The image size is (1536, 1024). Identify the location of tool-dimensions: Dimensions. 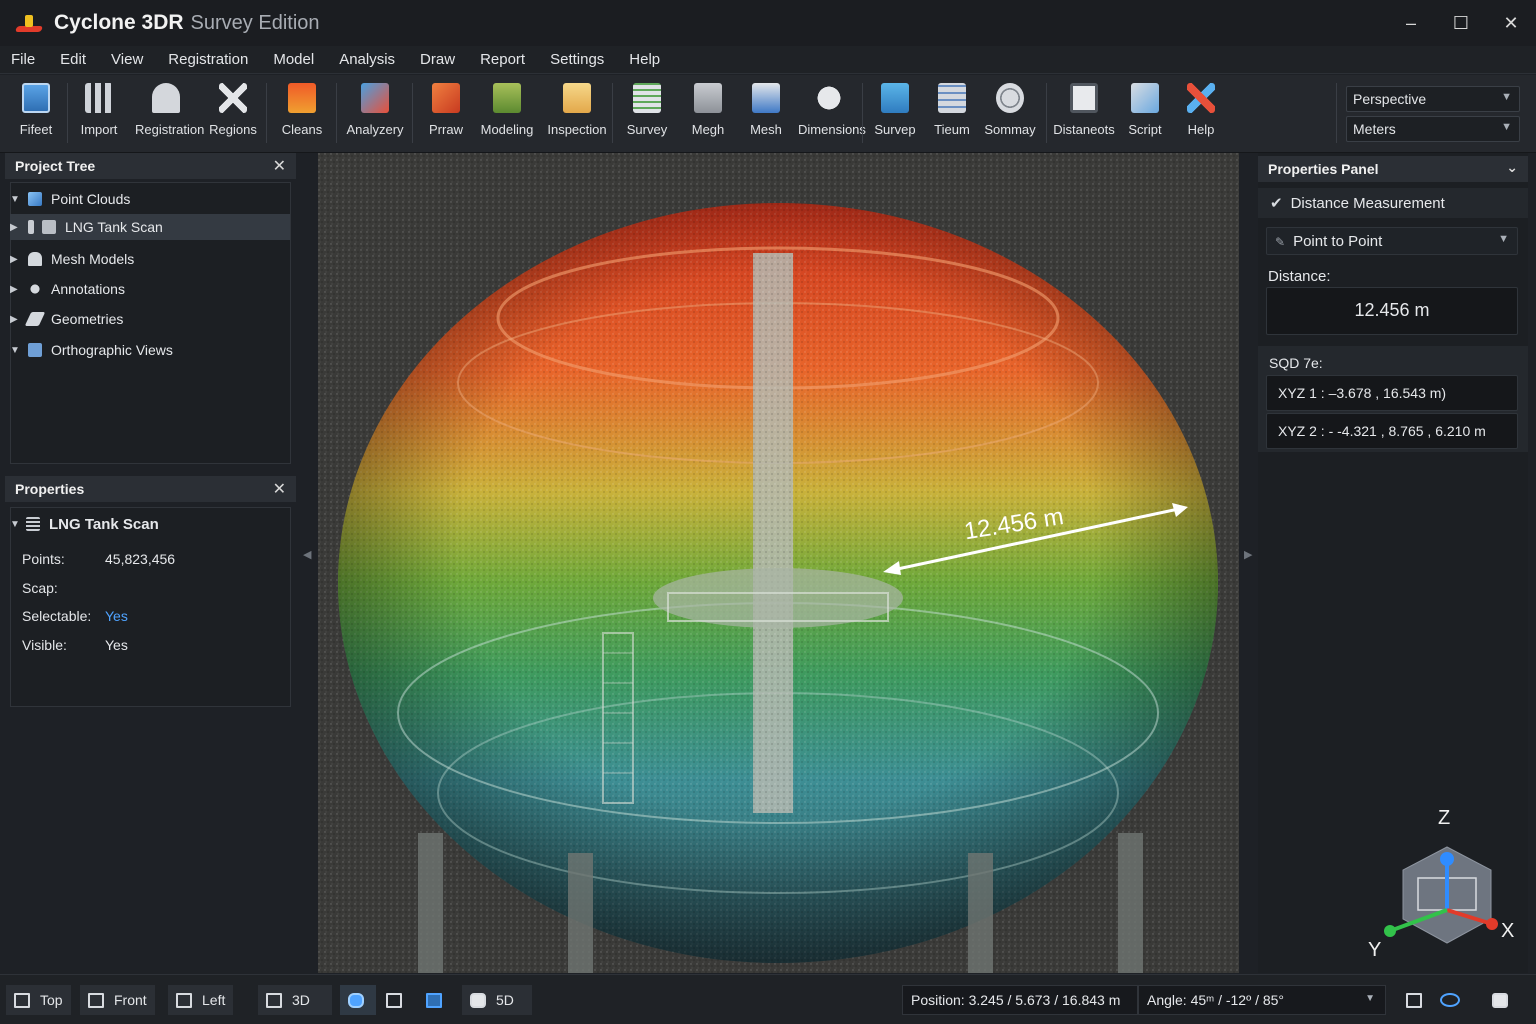
(832, 113).